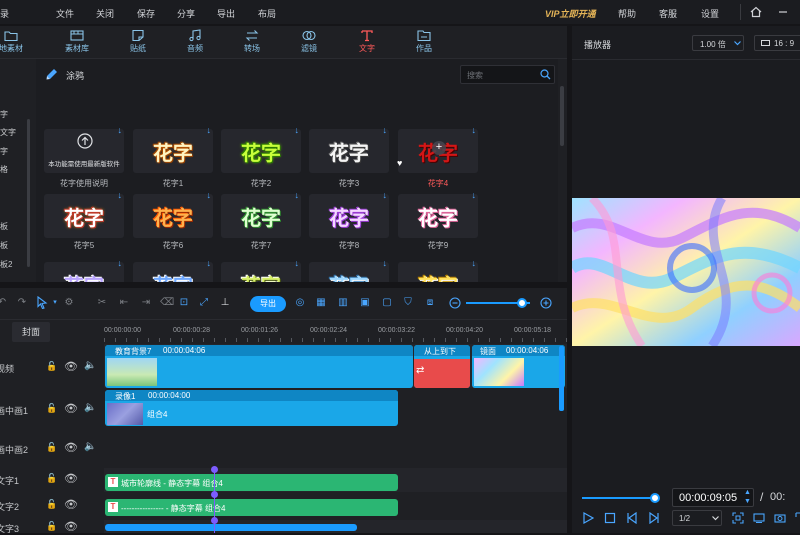 Image resolution: width=800 pixels, height=535 pixels. What do you see at coordinates (184, 303) in the screenshot?
I see `crop-tool-icon: ⊡` at bounding box center [184, 303].